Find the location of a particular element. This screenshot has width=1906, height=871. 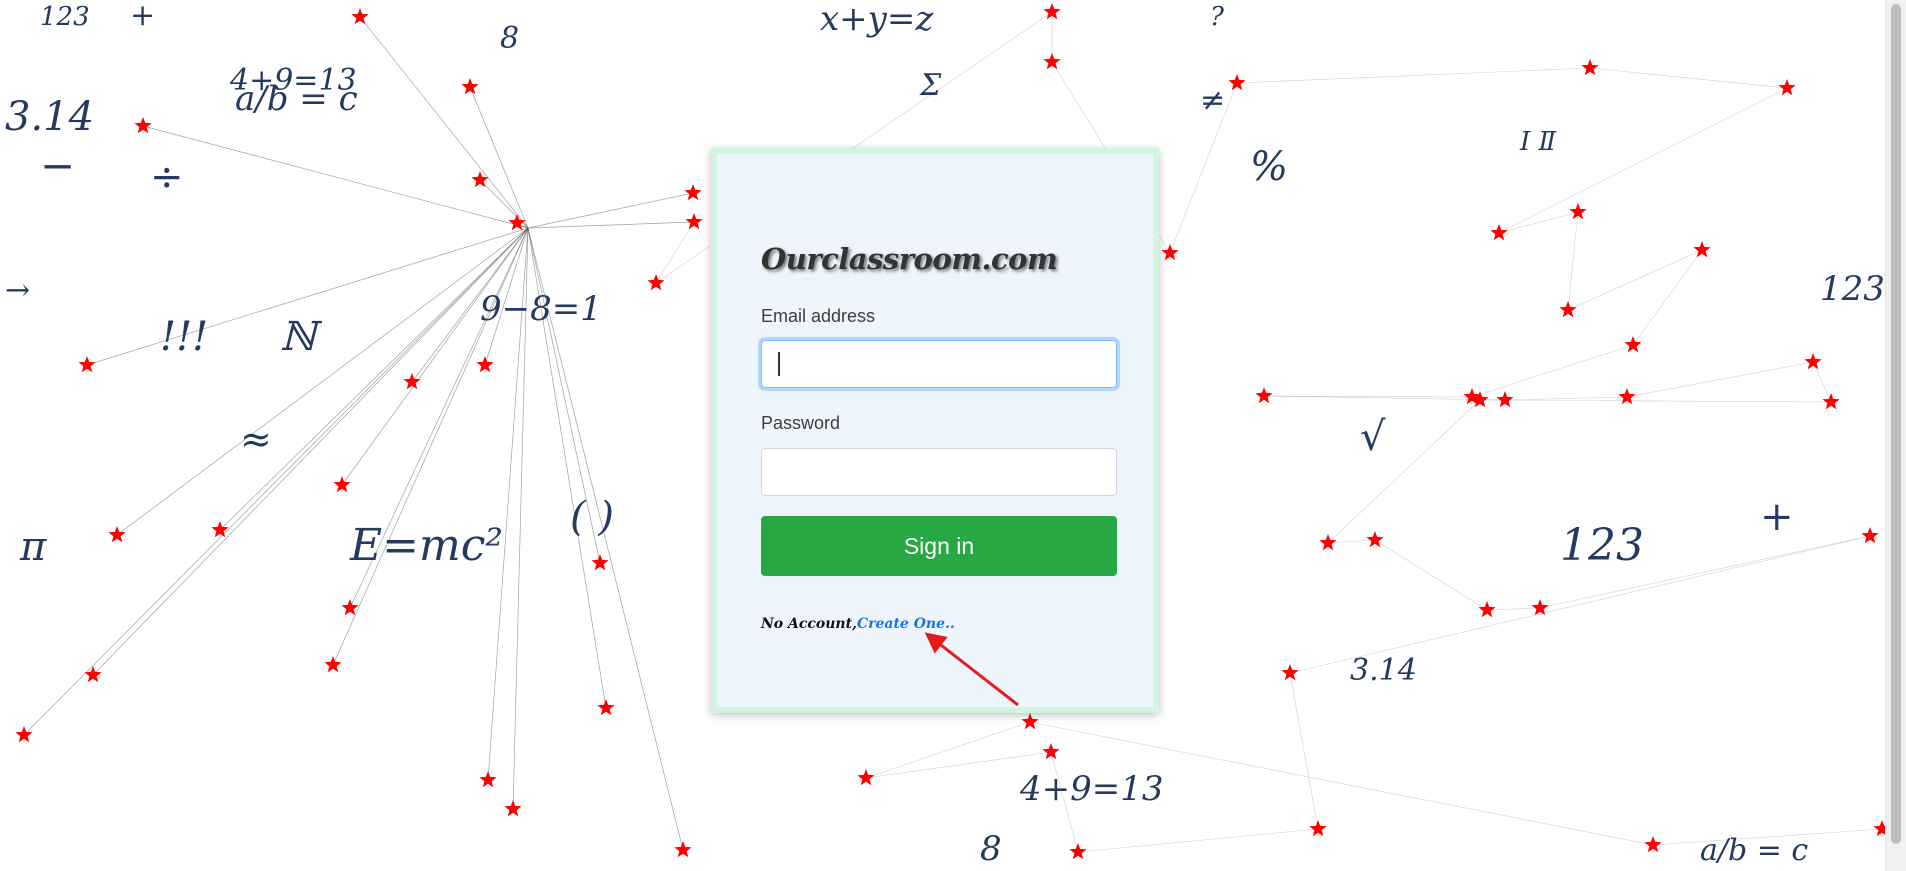

signup-prompt: No Account,Create One.. is located at coordinates (858, 624).